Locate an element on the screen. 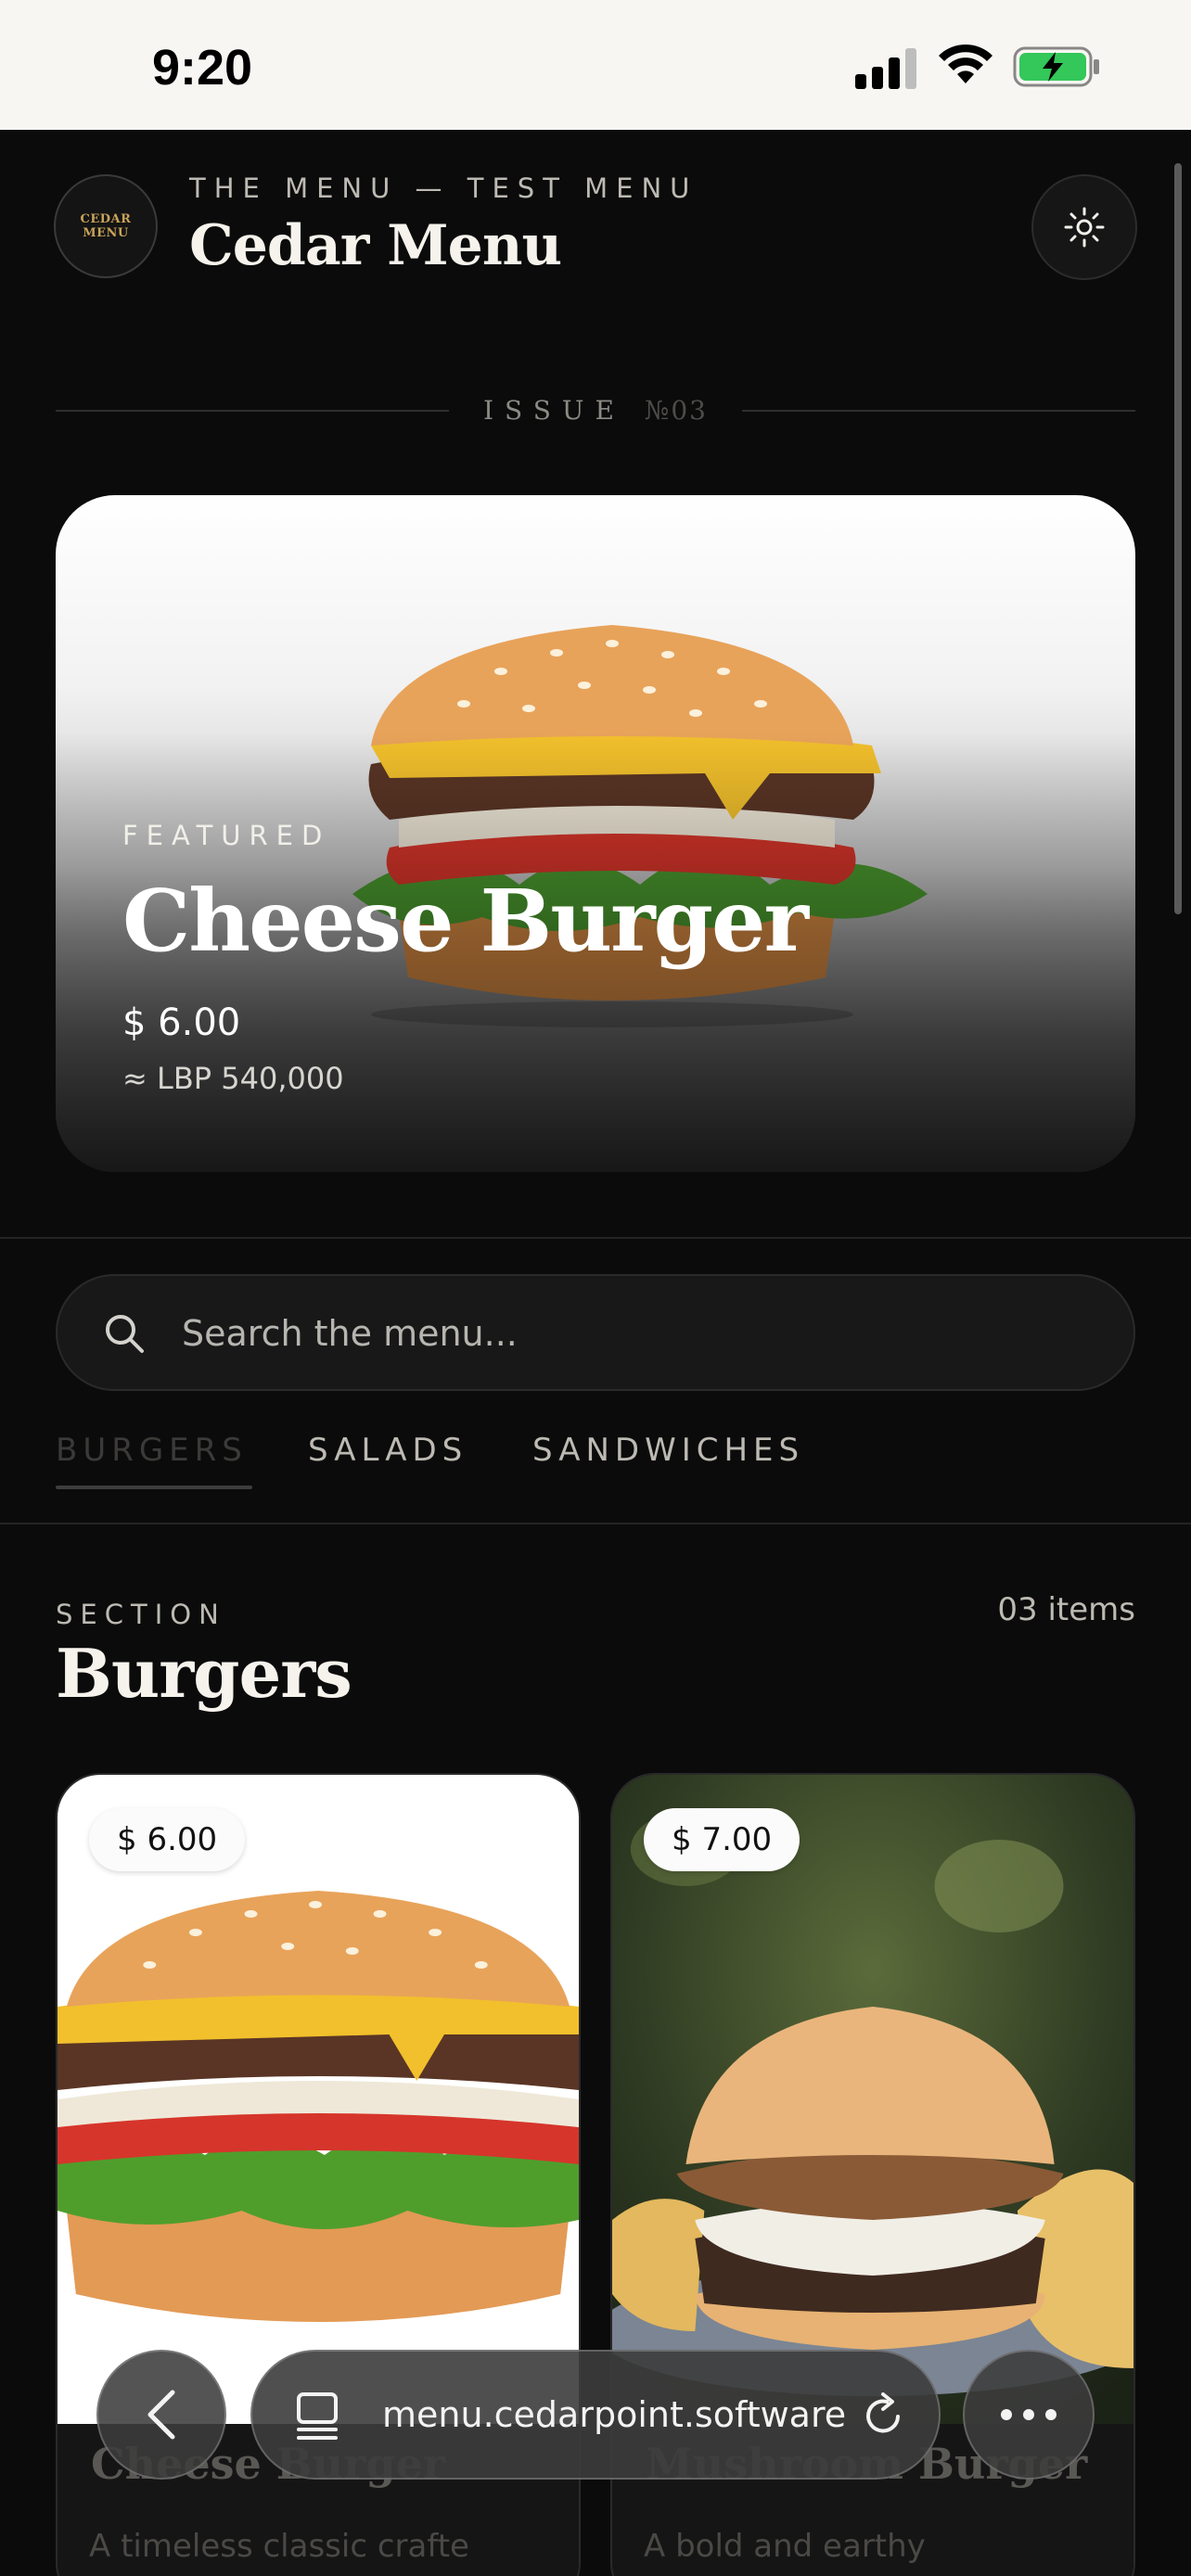  brand-logo: CEDAR MENU is located at coordinates (106, 226).